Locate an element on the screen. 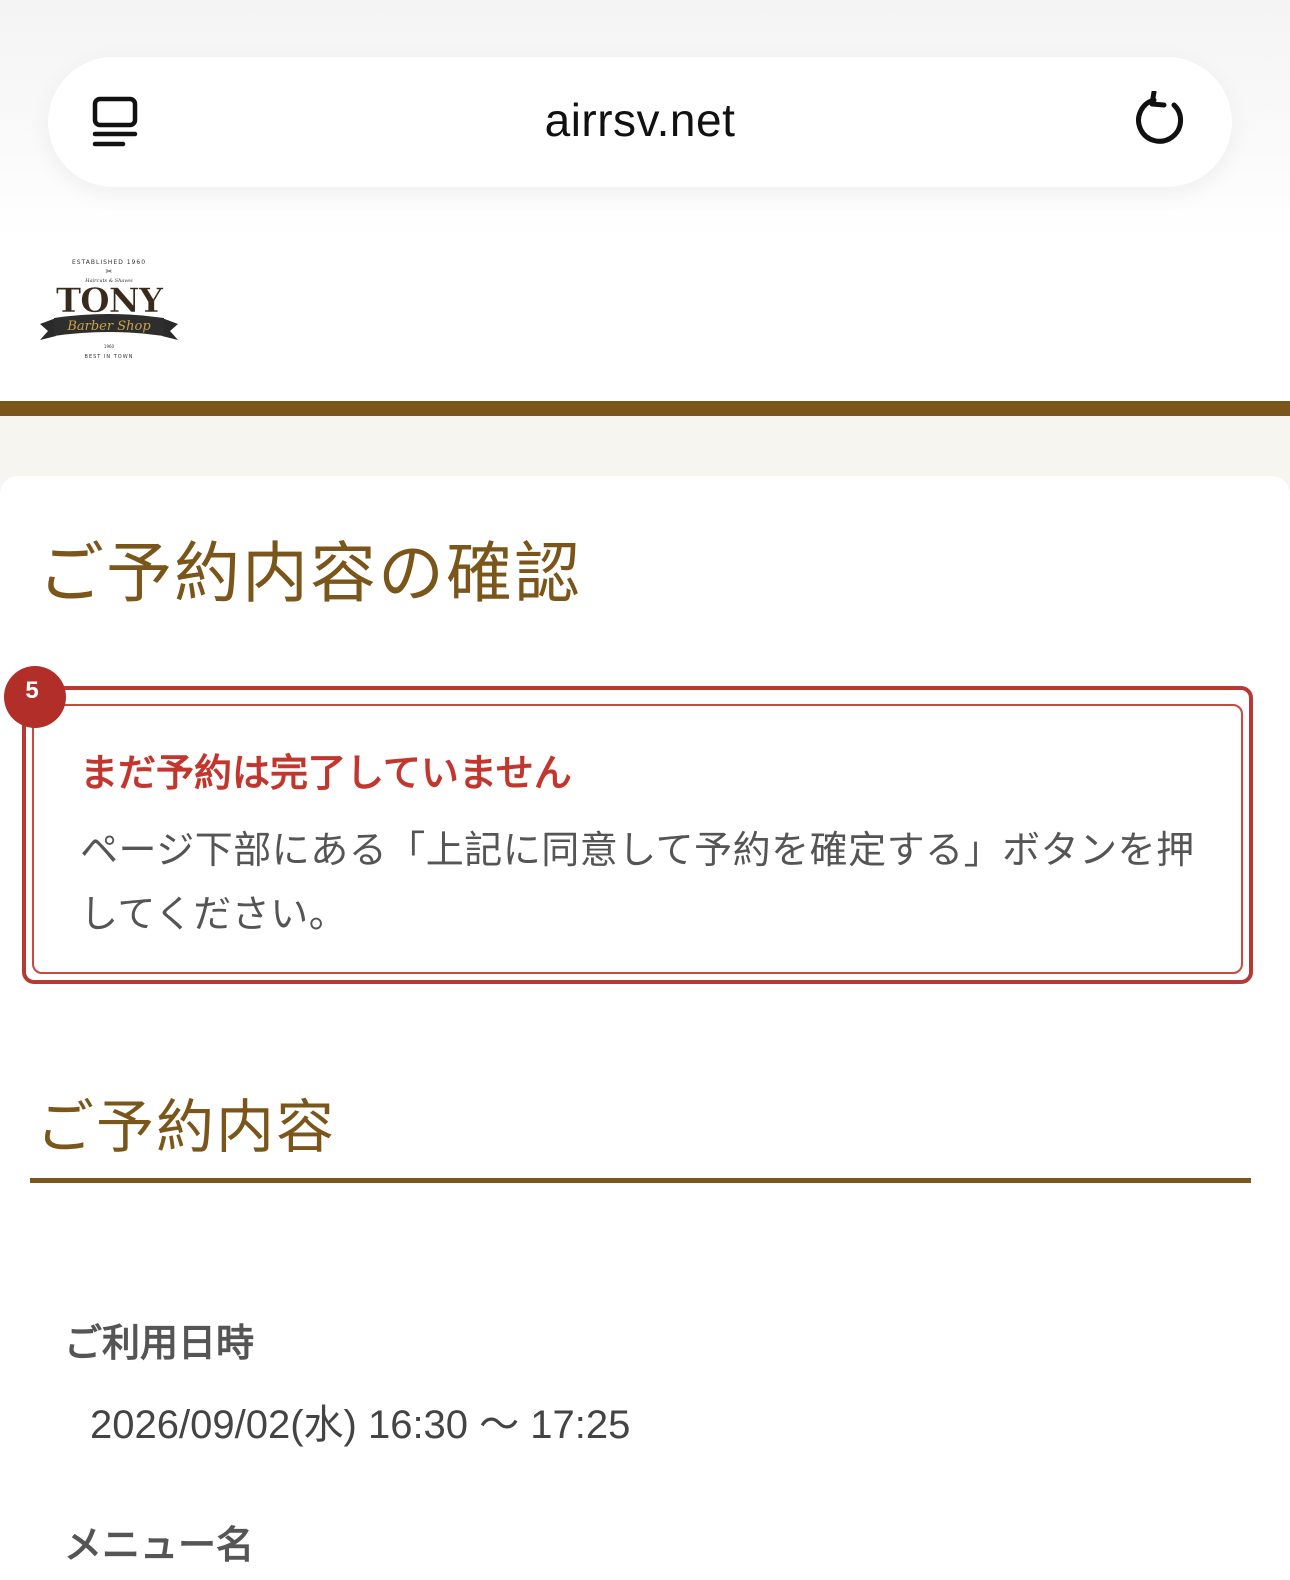 This screenshot has height=1580, width=1290. logo-top-text: ESTABLISHED 1960 is located at coordinates (109, 262).